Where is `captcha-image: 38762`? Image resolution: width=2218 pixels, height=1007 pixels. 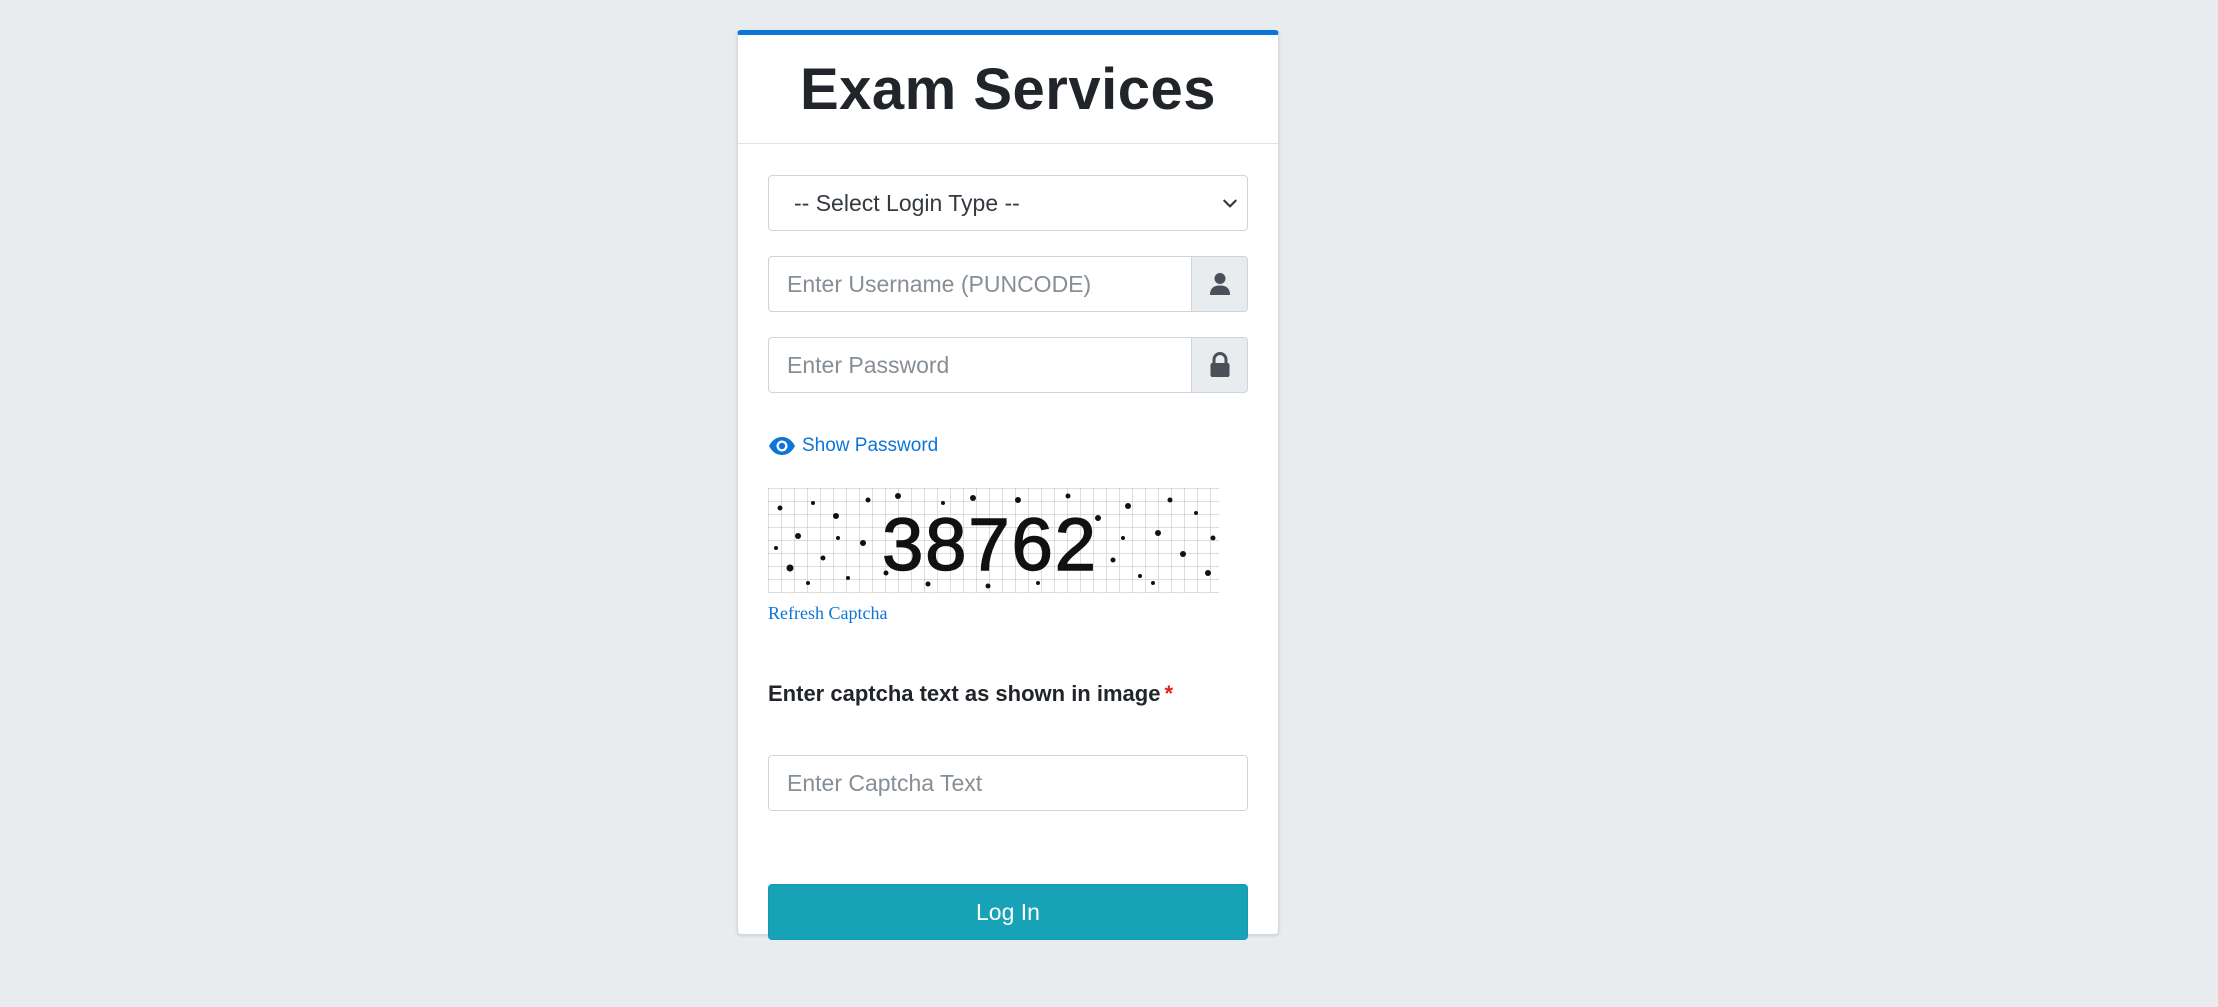 captcha-image: 38762 is located at coordinates (993, 540).